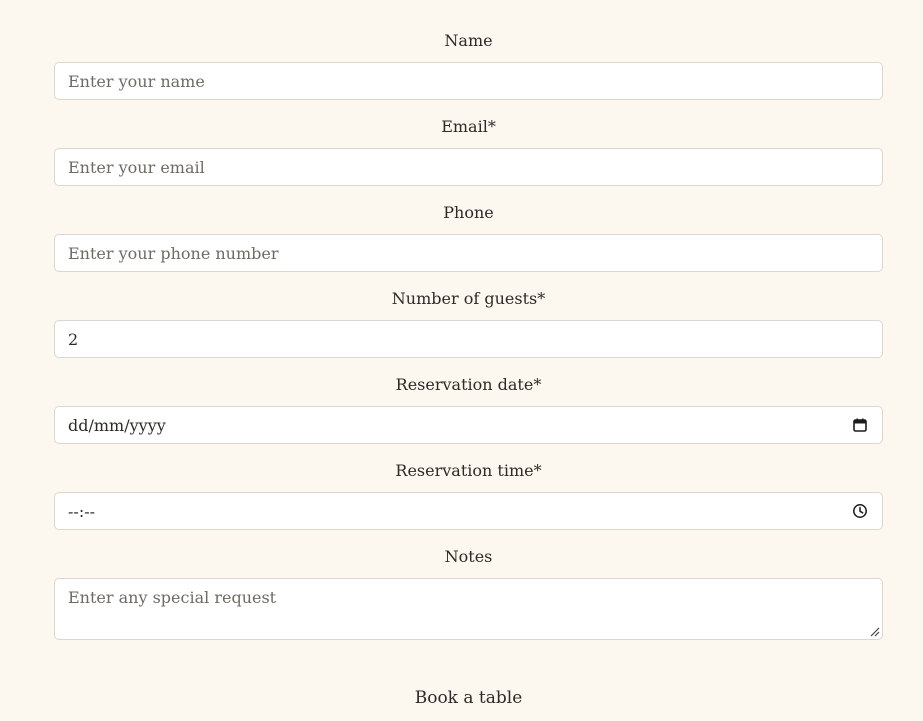 The height and width of the screenshot is (721, 923). Describe the element at coordinates (82, 511) in the screenshot. I see `time-value: --:--` at that location.